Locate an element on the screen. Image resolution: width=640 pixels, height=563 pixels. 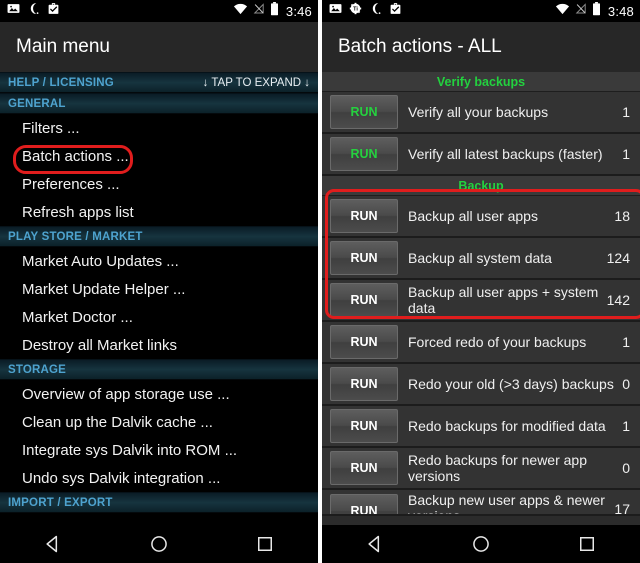
batch-row-label: Backup all system data is located at coordinates (480, 257).